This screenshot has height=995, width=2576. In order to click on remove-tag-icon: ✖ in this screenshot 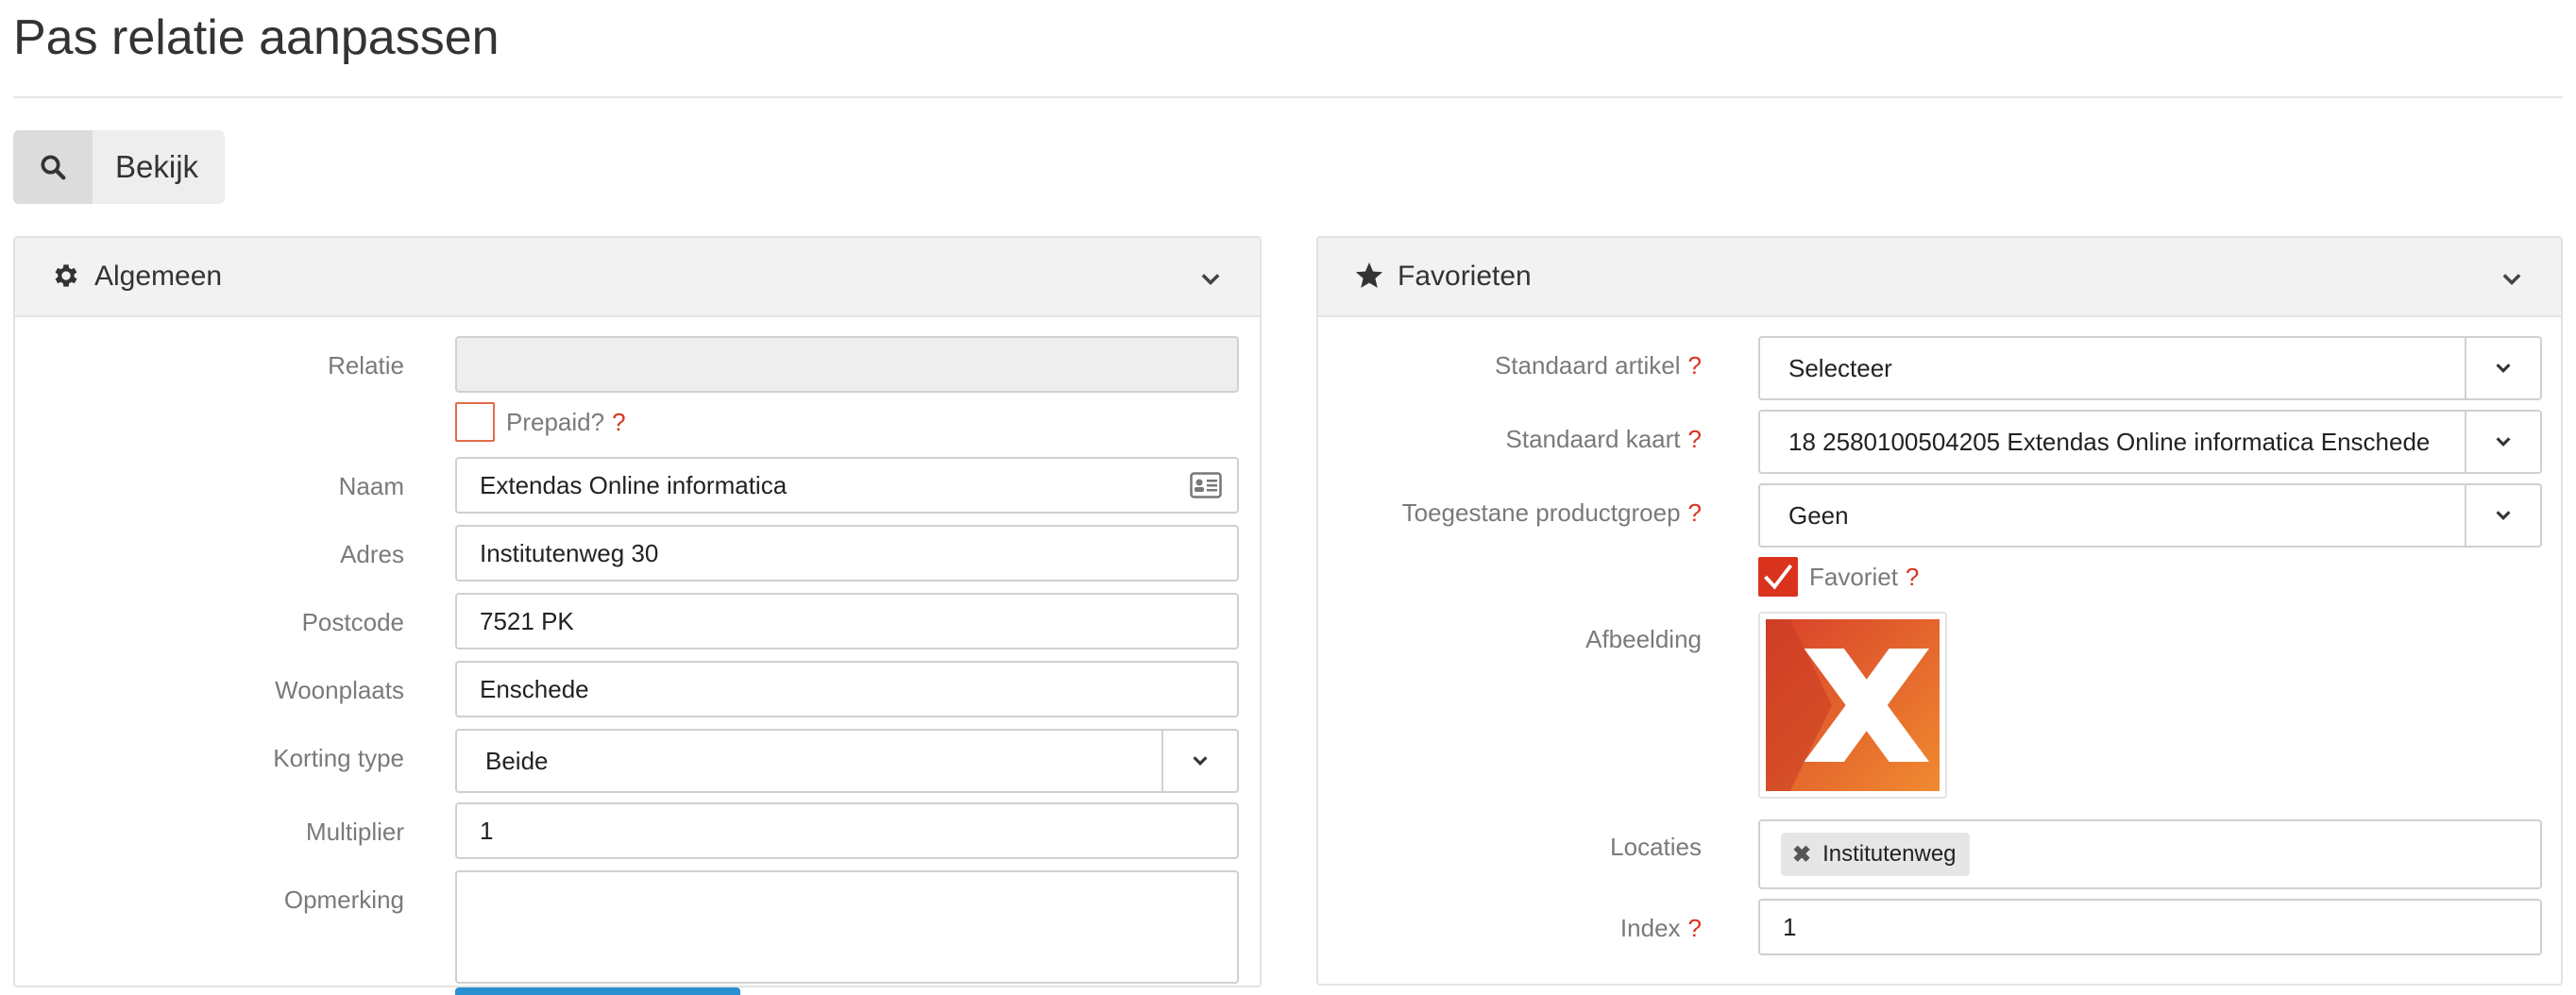, I will do `click(1801, 855)`.